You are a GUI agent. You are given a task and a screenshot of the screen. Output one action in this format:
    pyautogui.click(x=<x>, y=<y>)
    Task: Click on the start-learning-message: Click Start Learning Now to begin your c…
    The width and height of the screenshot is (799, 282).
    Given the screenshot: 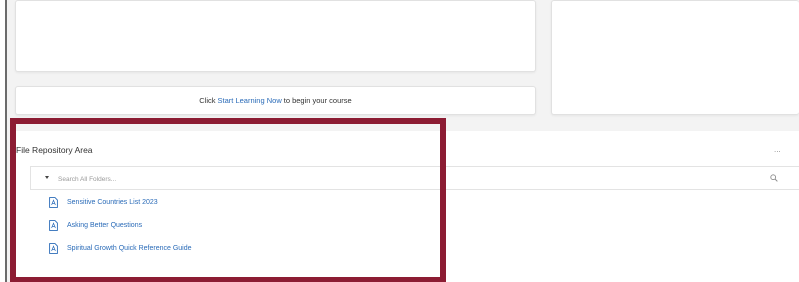 What is the action you would take?
    pyautogui.click(x=275, y=100)
    